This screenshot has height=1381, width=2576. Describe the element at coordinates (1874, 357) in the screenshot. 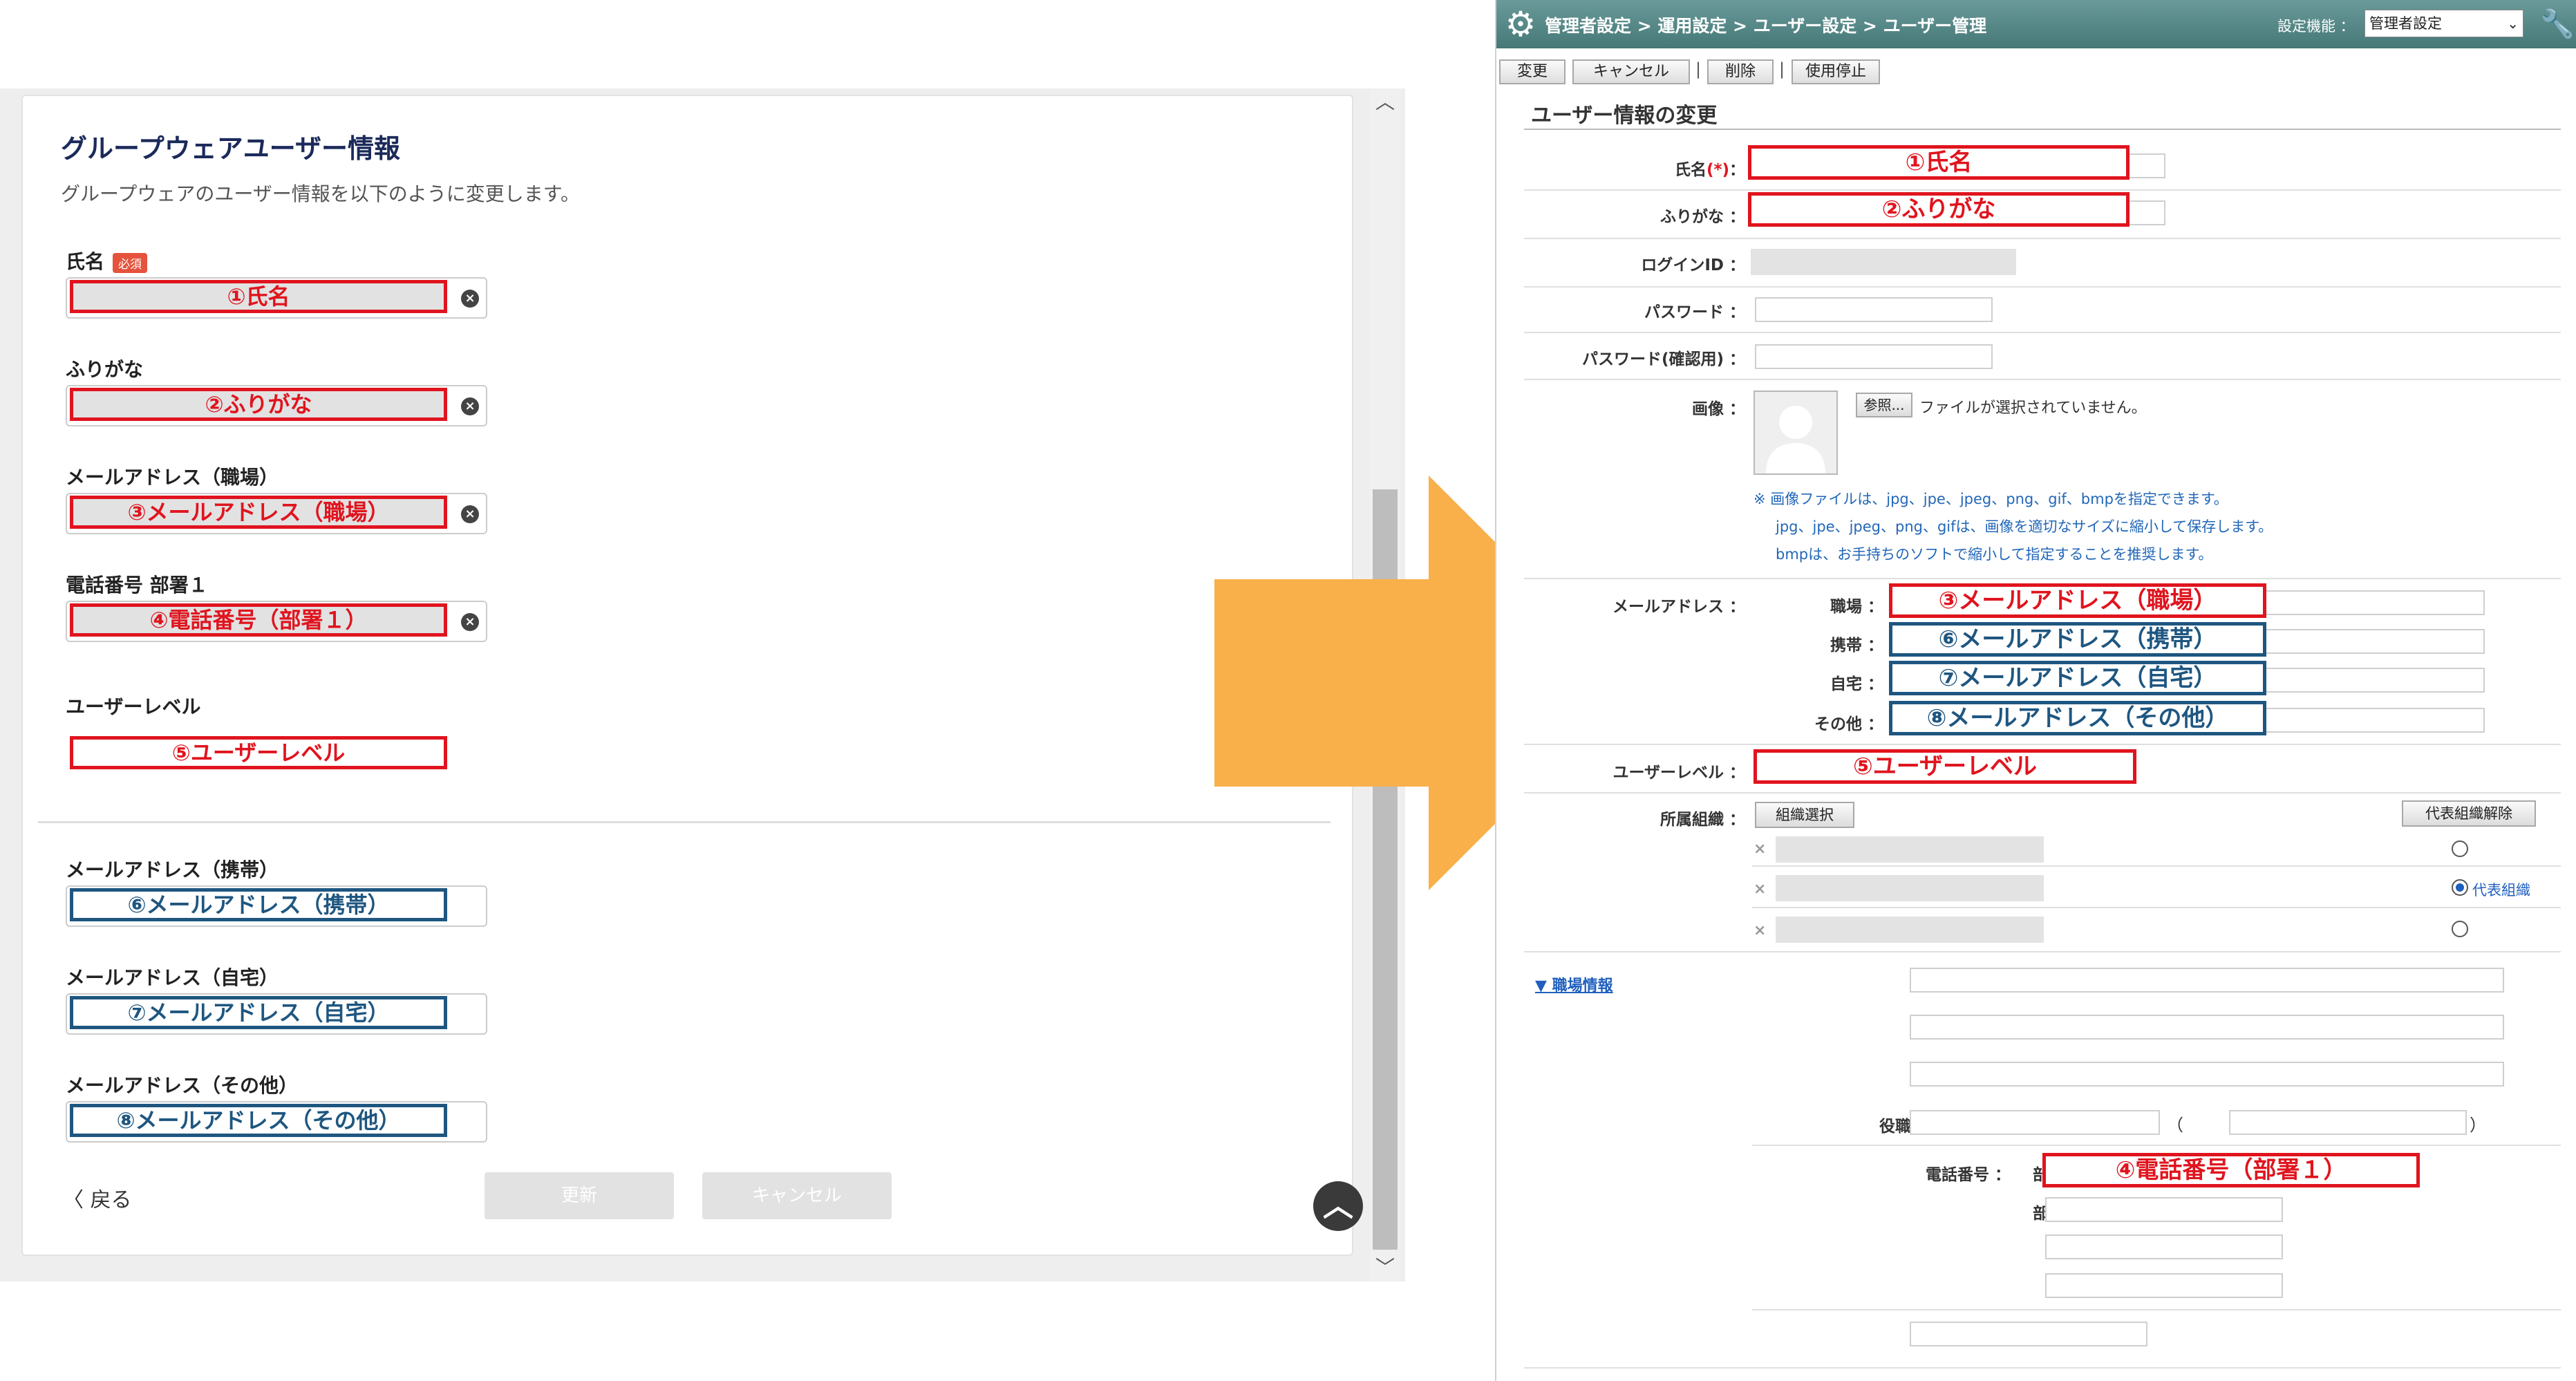

I see `password-confirm-input` at that location.